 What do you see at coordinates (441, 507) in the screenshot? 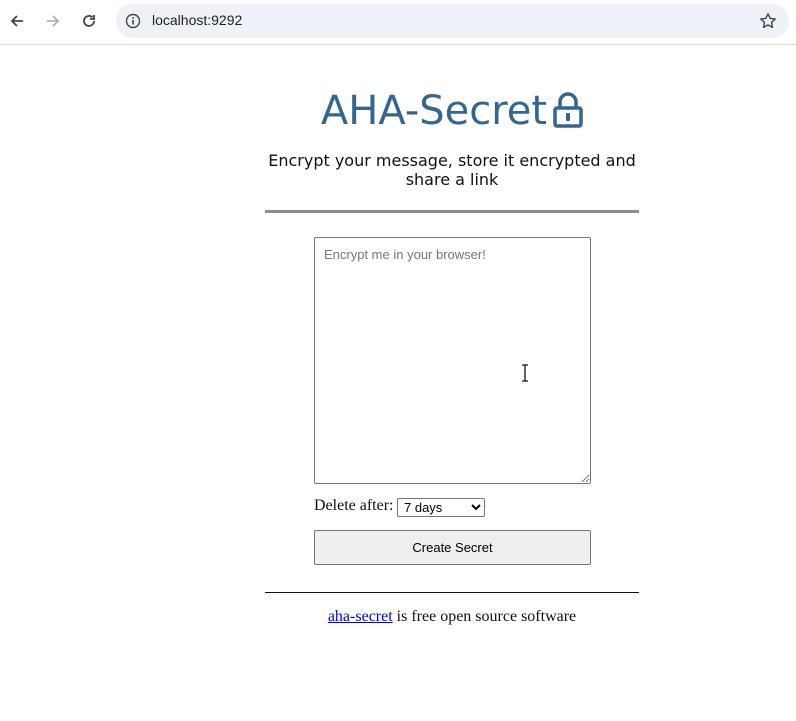
I see `delete-after-select: 7 days` at bounding box center [441, 507].